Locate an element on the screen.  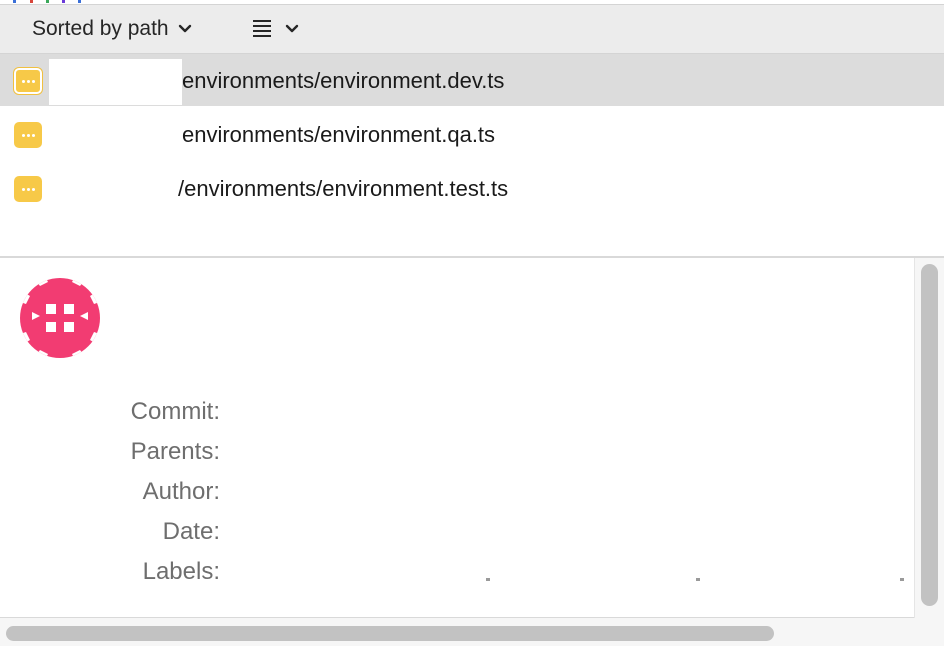
identicon-avatar is located at coordinates (60, 318).